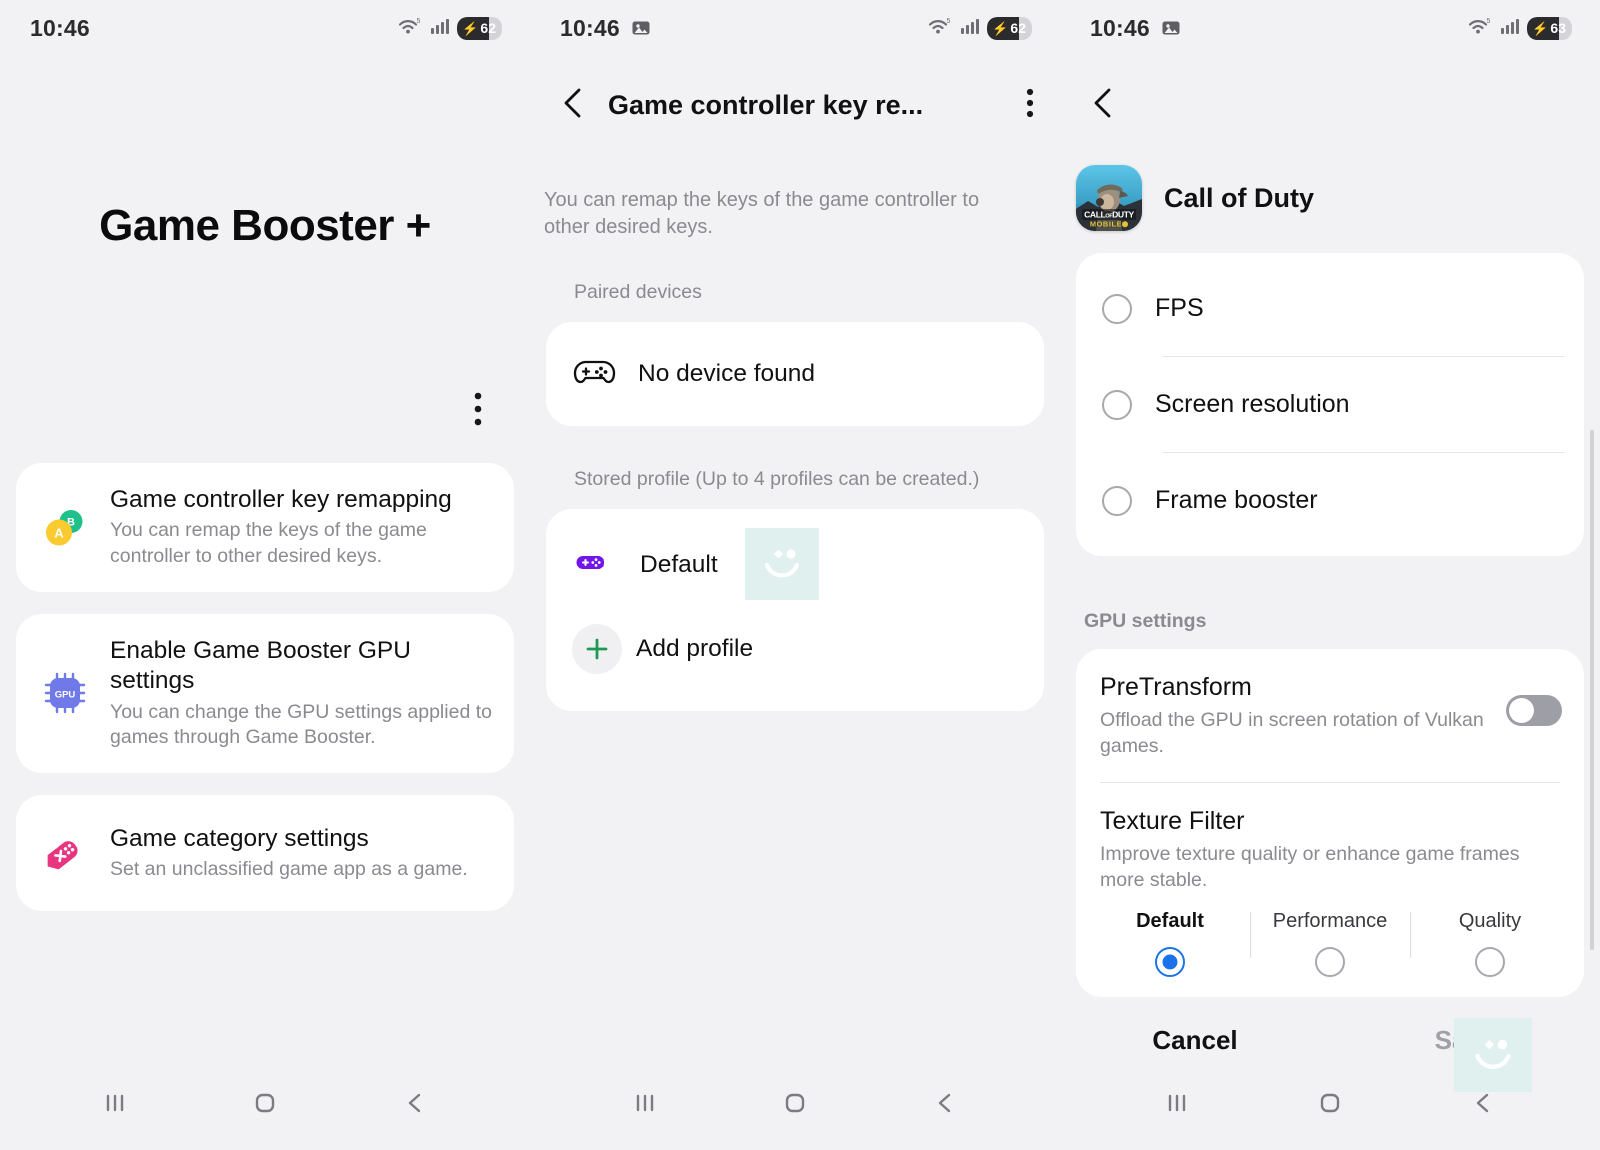 The height and width of the screenshot is (1150, 1600). Describe the element at coordinates (1106, 224) in the screenshot. I see `svg-text: MOBILE` at that location.